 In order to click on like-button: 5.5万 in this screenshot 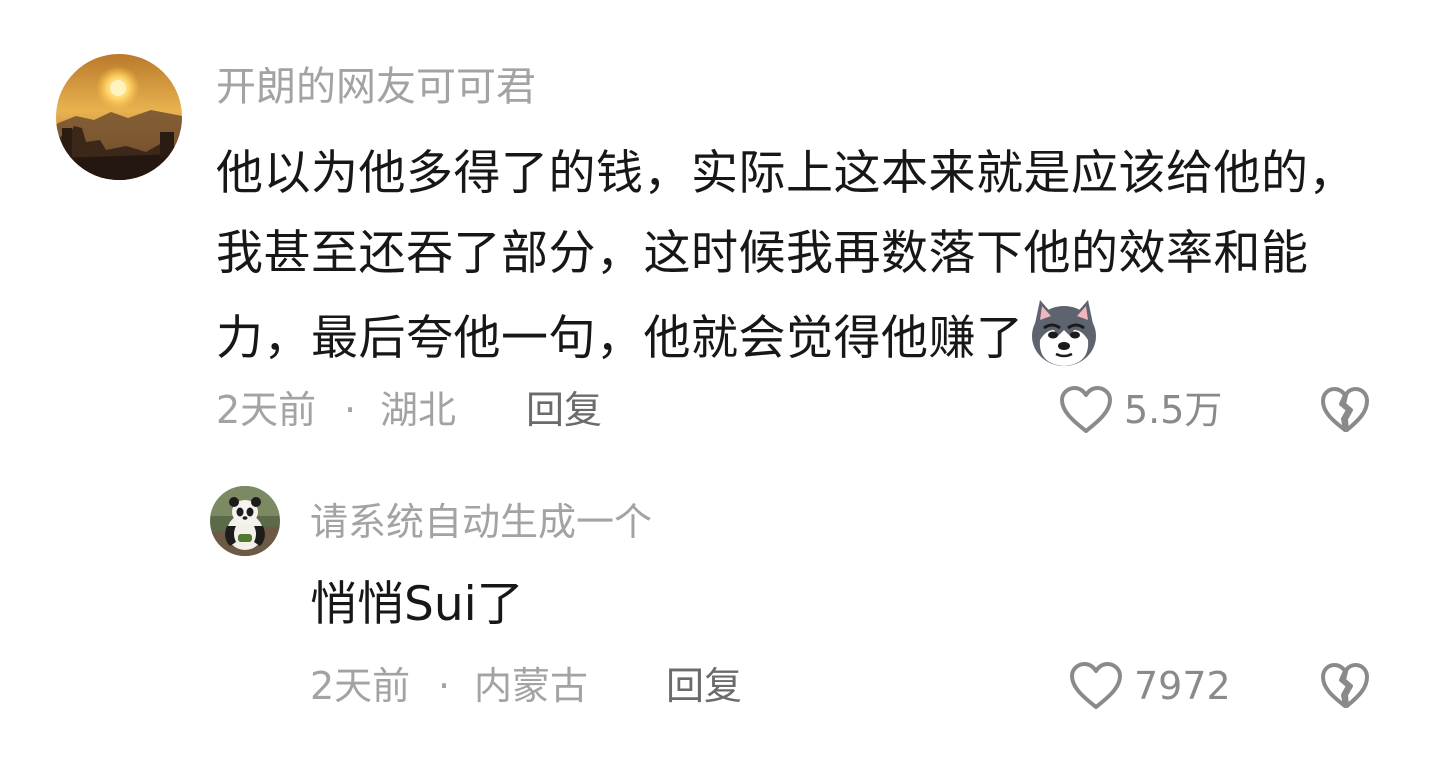, I will do `click(1140, 410)`.